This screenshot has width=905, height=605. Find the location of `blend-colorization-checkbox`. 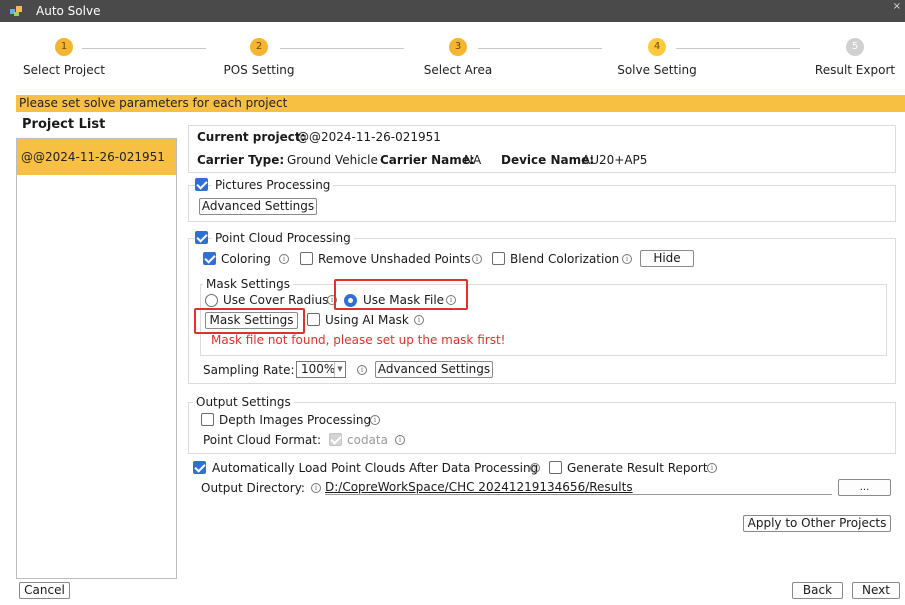

blend-colorization-checkbox is located at coordinates (498, 258).